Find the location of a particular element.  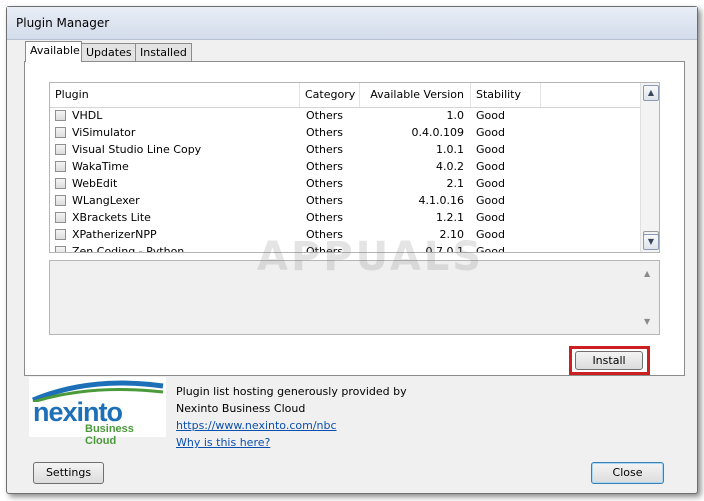

table-row: VHDL Others 1.0 Good is located at coordinates (345, 116).